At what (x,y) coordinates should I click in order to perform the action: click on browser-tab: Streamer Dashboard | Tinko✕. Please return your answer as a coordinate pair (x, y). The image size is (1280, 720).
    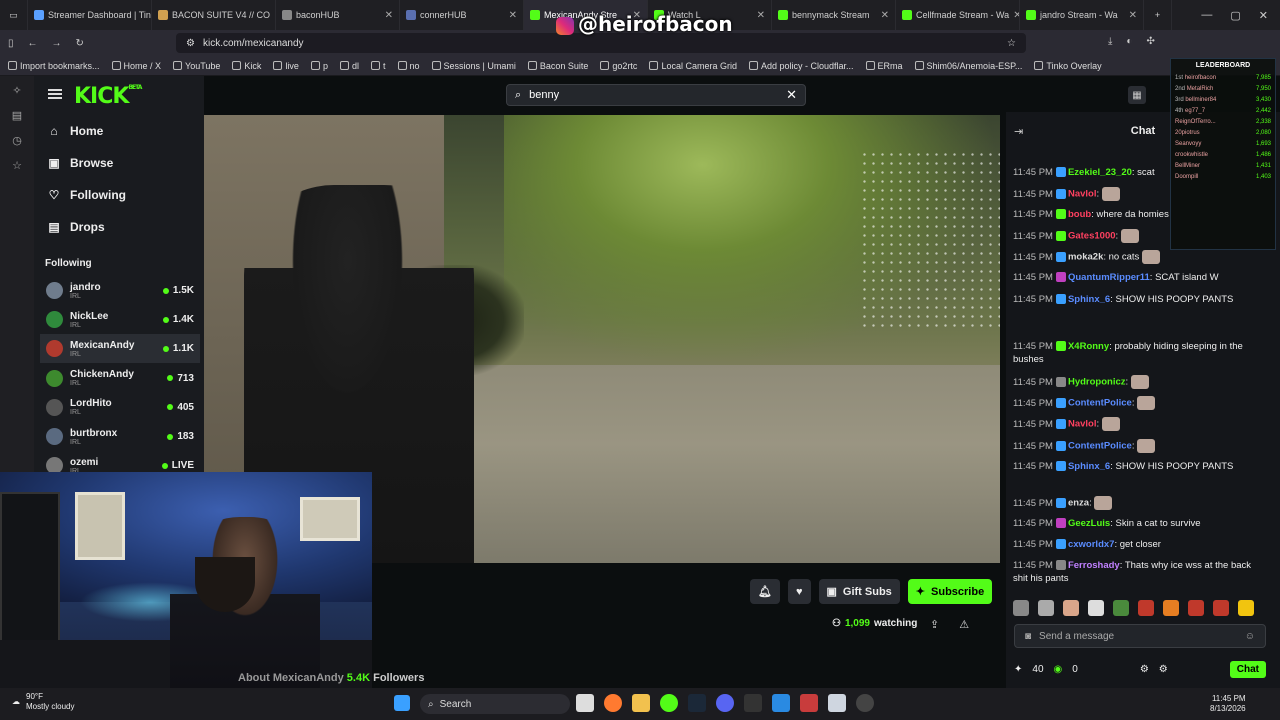
    Looking at the image, I should click on (90, 15).